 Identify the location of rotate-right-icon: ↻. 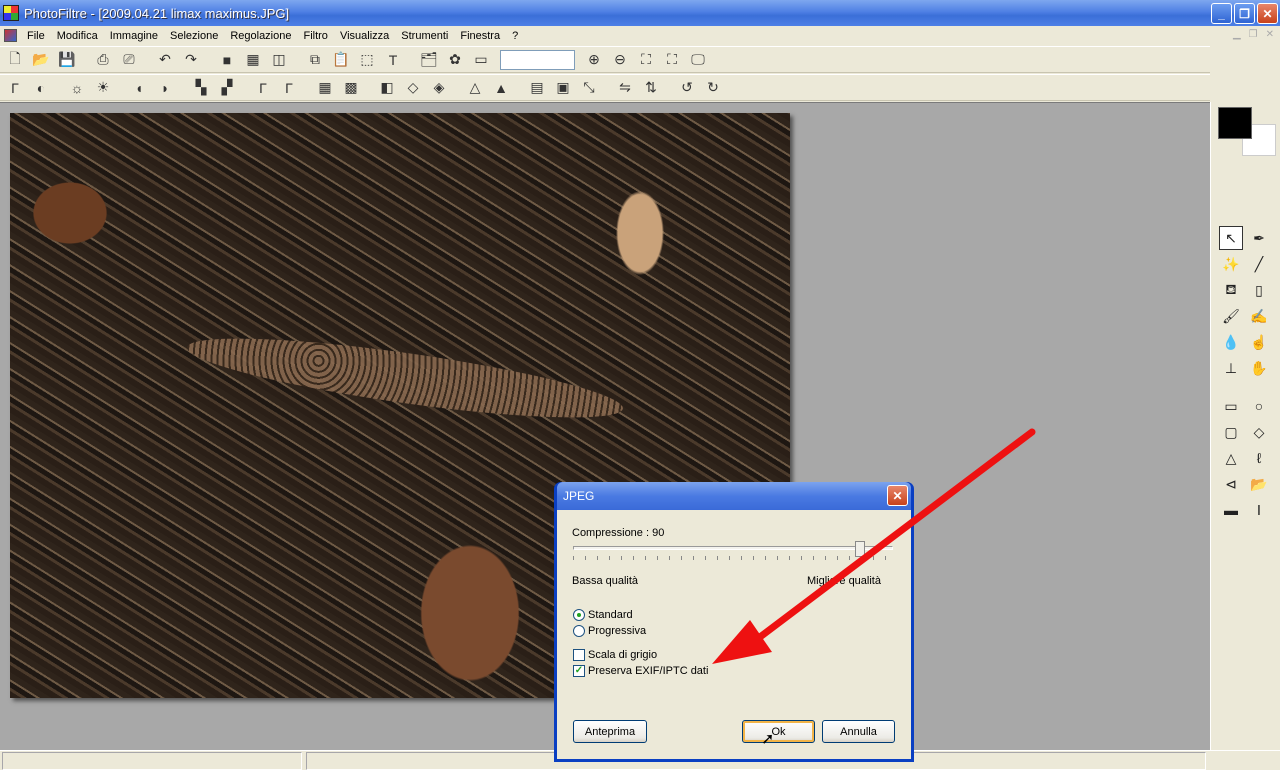
(713, 88).